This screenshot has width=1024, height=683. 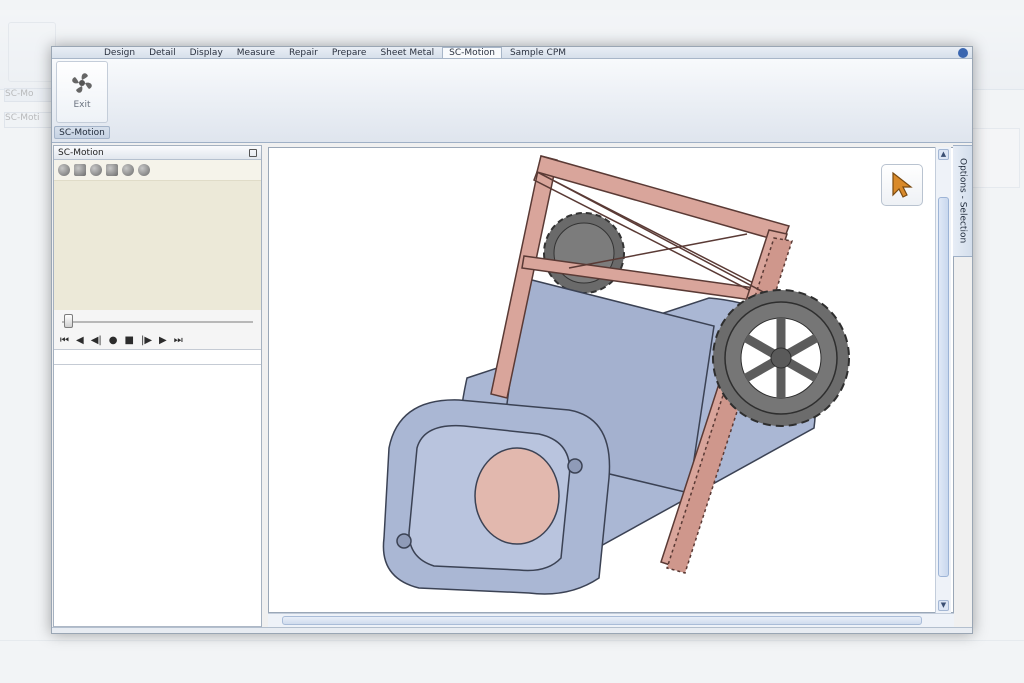 I want to click on vertical-scrollbar: ▲ ▼, so click(x=943, y=380).